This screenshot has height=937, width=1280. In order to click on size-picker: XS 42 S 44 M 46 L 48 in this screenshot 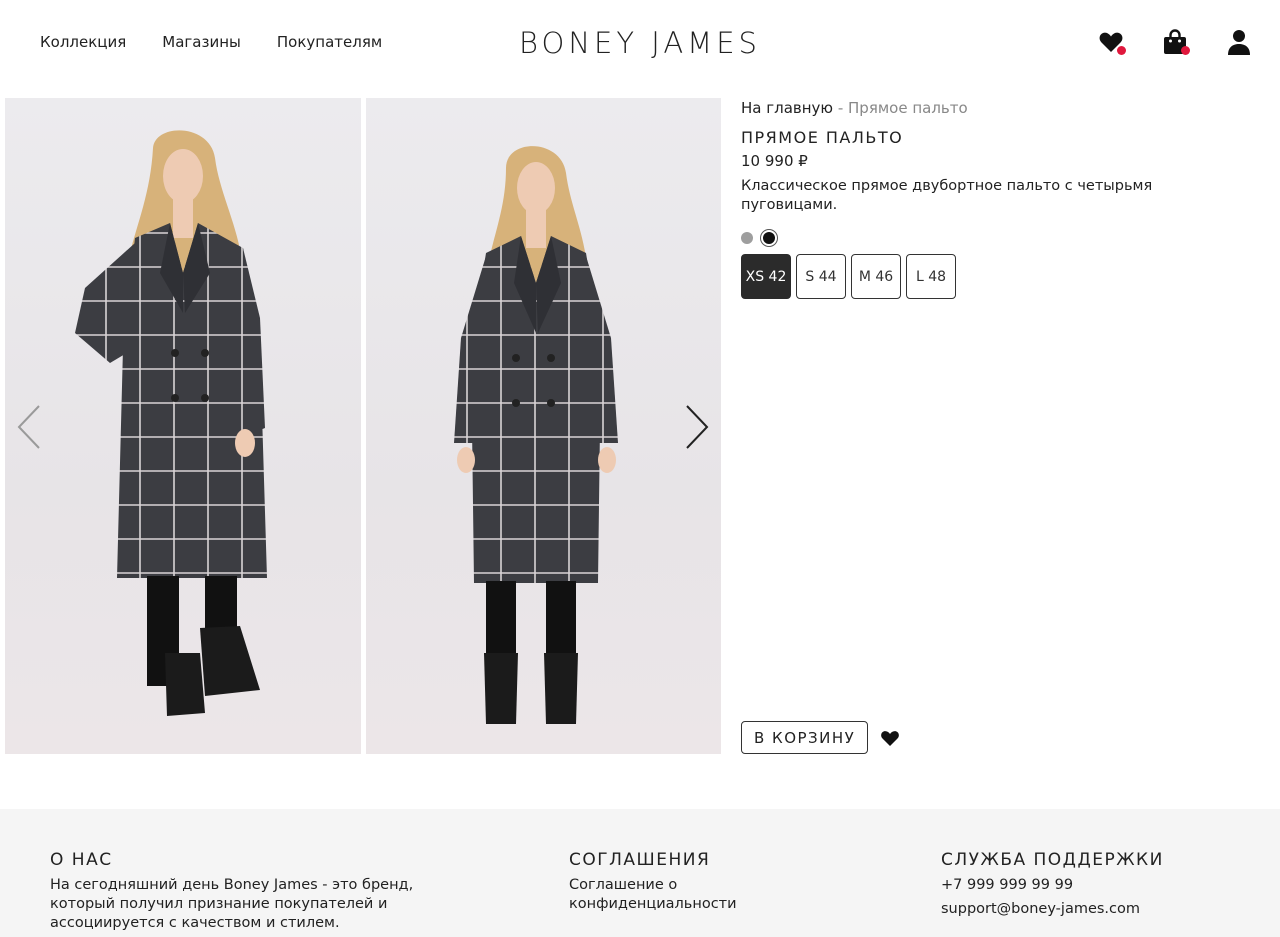, I will do `click(991, 276)`.